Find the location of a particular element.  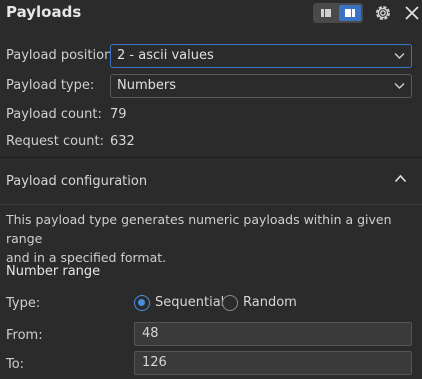

type-label: Type: is located at coordinates (23, 303).